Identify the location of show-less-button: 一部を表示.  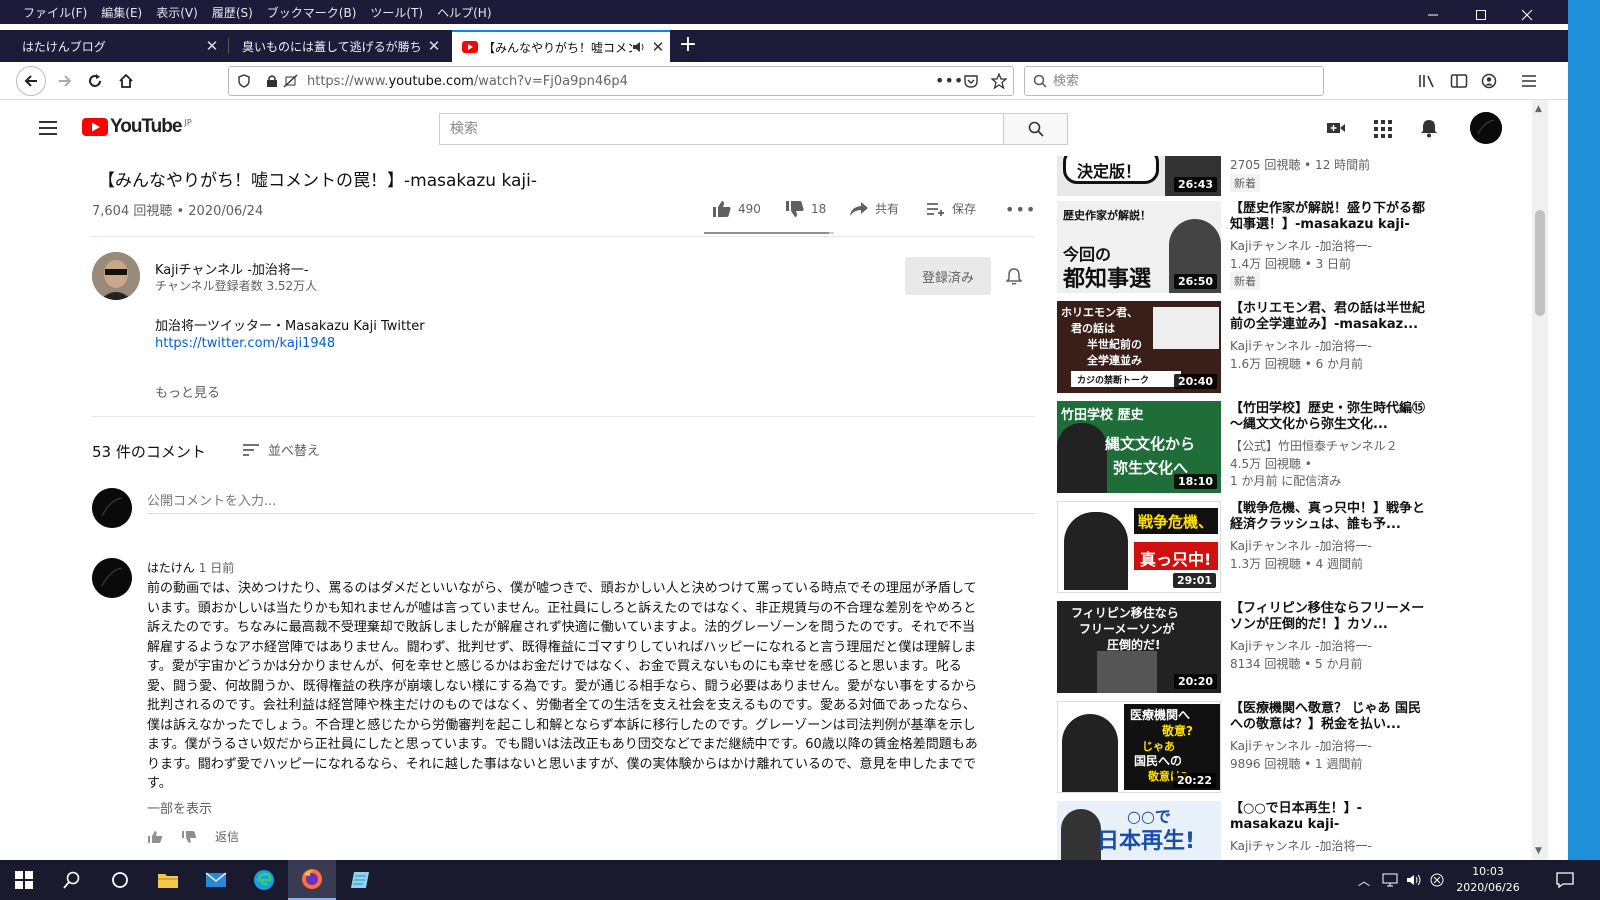
(179, 807).